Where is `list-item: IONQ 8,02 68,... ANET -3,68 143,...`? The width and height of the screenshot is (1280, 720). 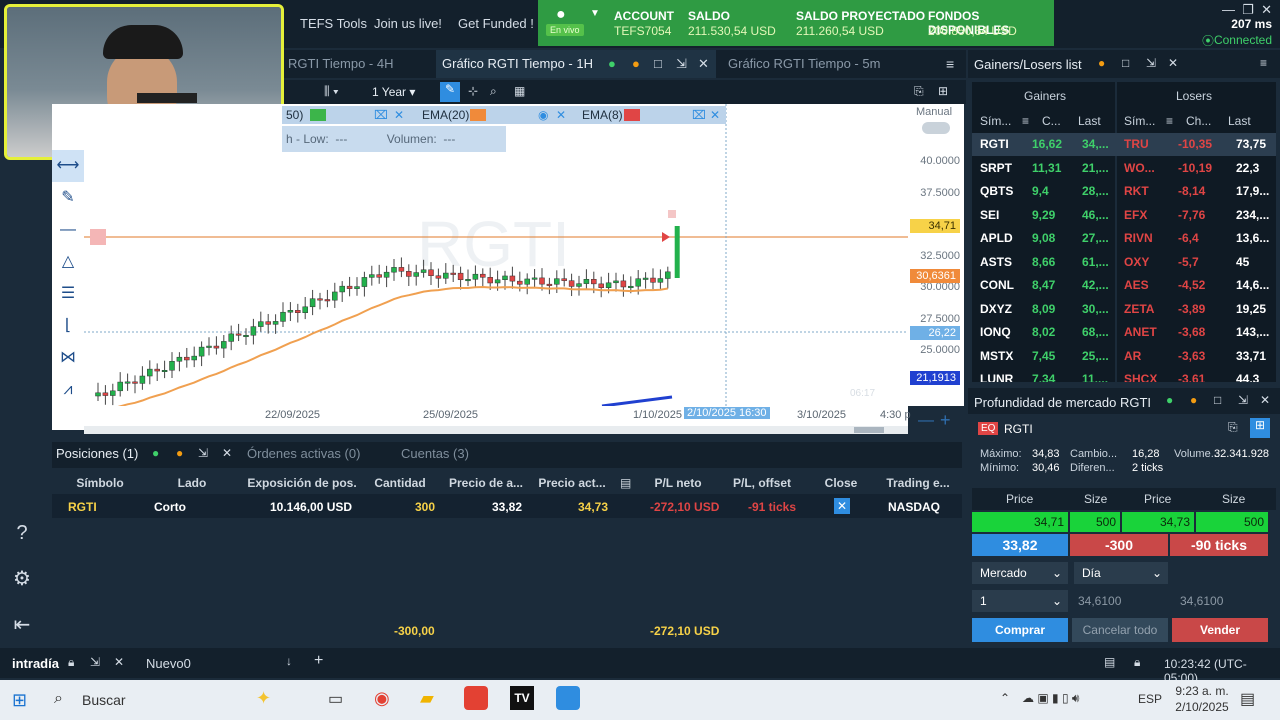 list-item: IONQ 8,02 68,... ANET -3,68 143,... is located at coordinates (1124, 332).